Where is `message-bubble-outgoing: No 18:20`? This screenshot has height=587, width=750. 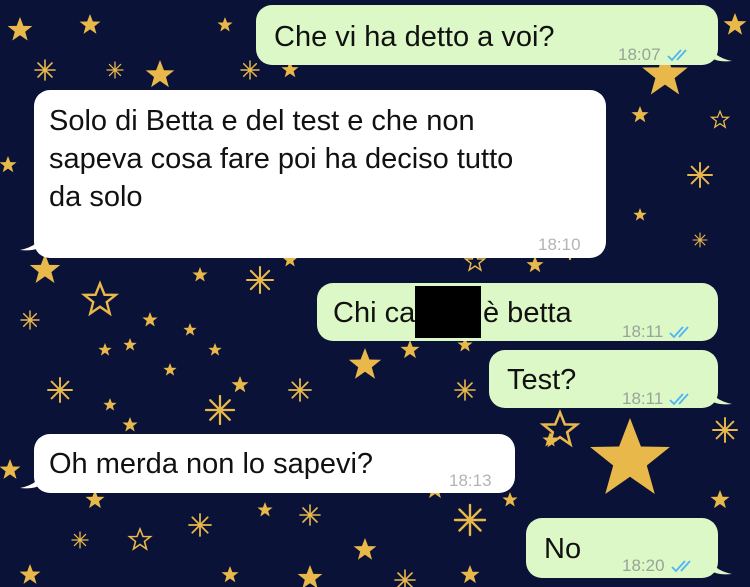 message-bubble-outgoing: No 18:20 is located at coordinates (629, 548).